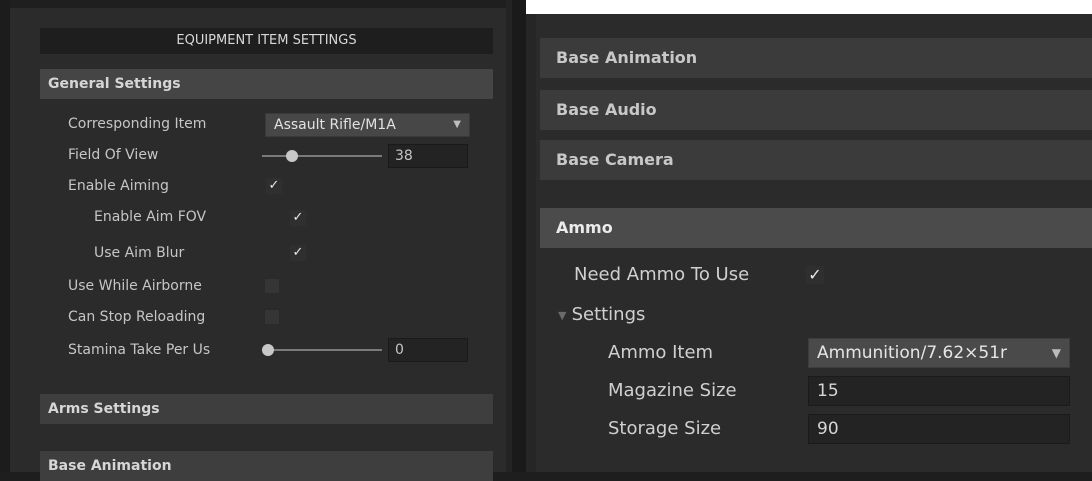  I want to click on use-aim-blur-checkbox: ✓, so click(298, 253).